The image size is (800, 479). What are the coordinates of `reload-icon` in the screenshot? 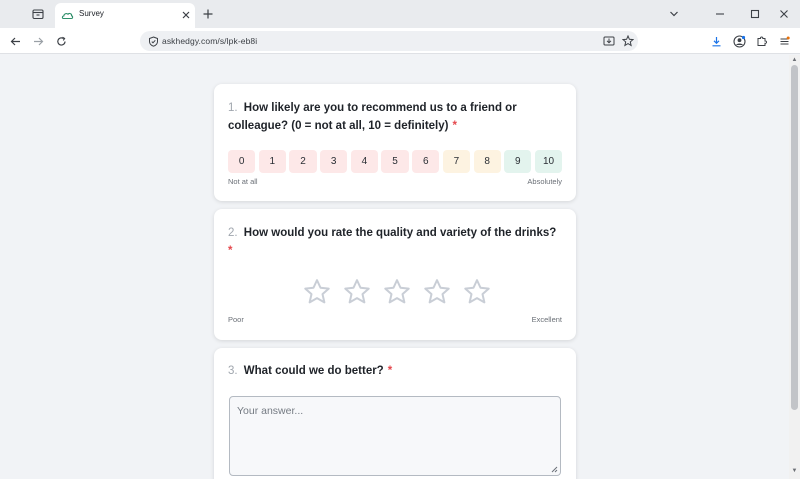 It's located at (61, 41).